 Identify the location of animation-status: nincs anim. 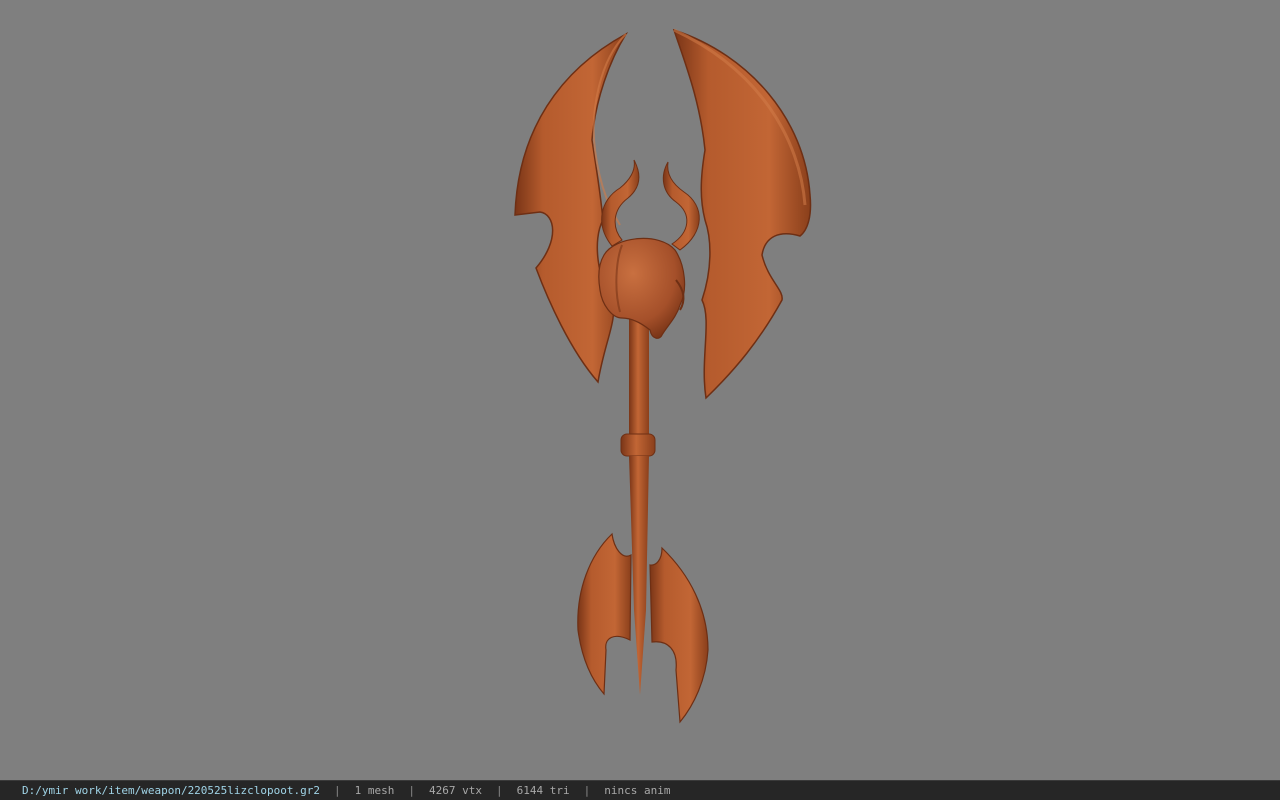
(637, 790).